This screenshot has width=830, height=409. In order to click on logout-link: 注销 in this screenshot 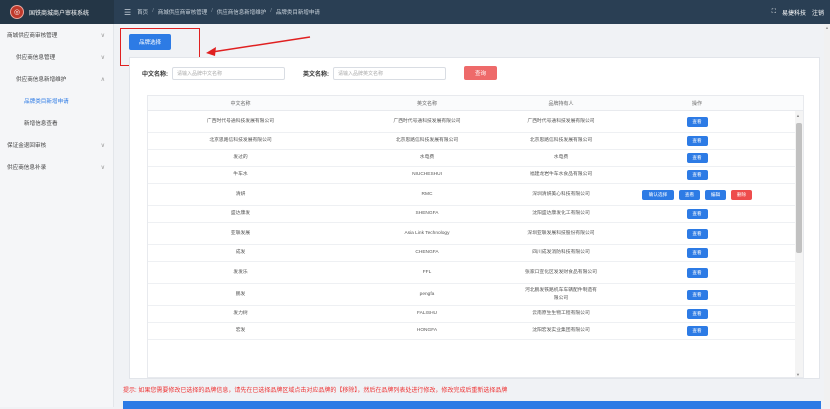, I will do `click(818, 12)`.